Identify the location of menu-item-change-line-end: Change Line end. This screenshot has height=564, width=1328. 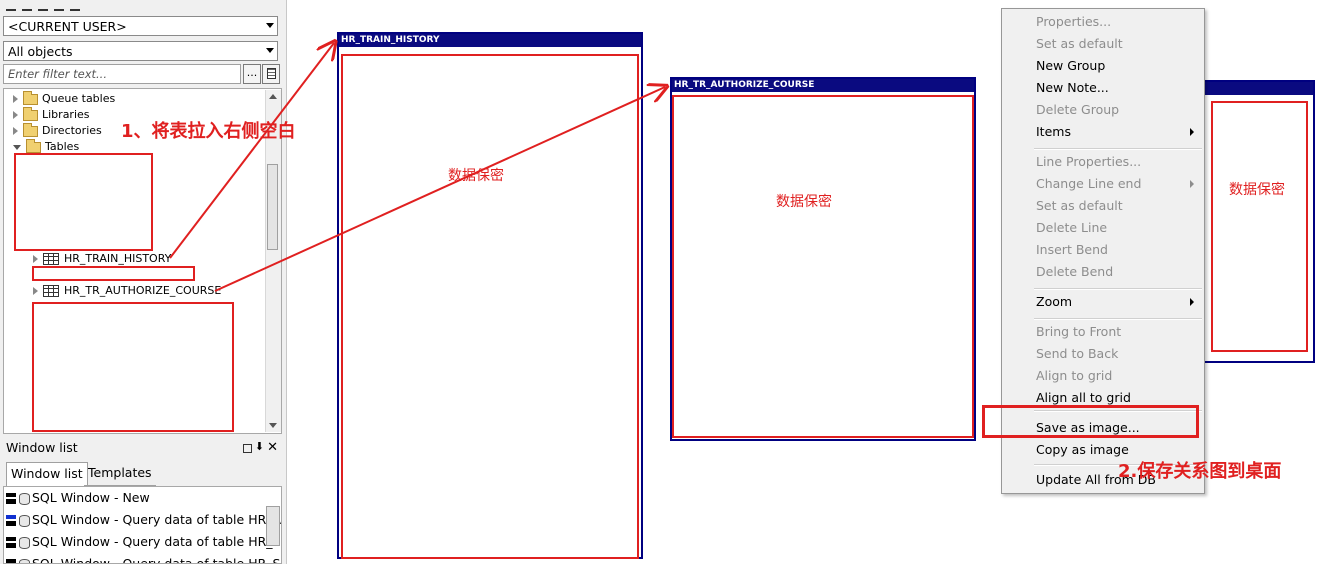
(1088, 184).